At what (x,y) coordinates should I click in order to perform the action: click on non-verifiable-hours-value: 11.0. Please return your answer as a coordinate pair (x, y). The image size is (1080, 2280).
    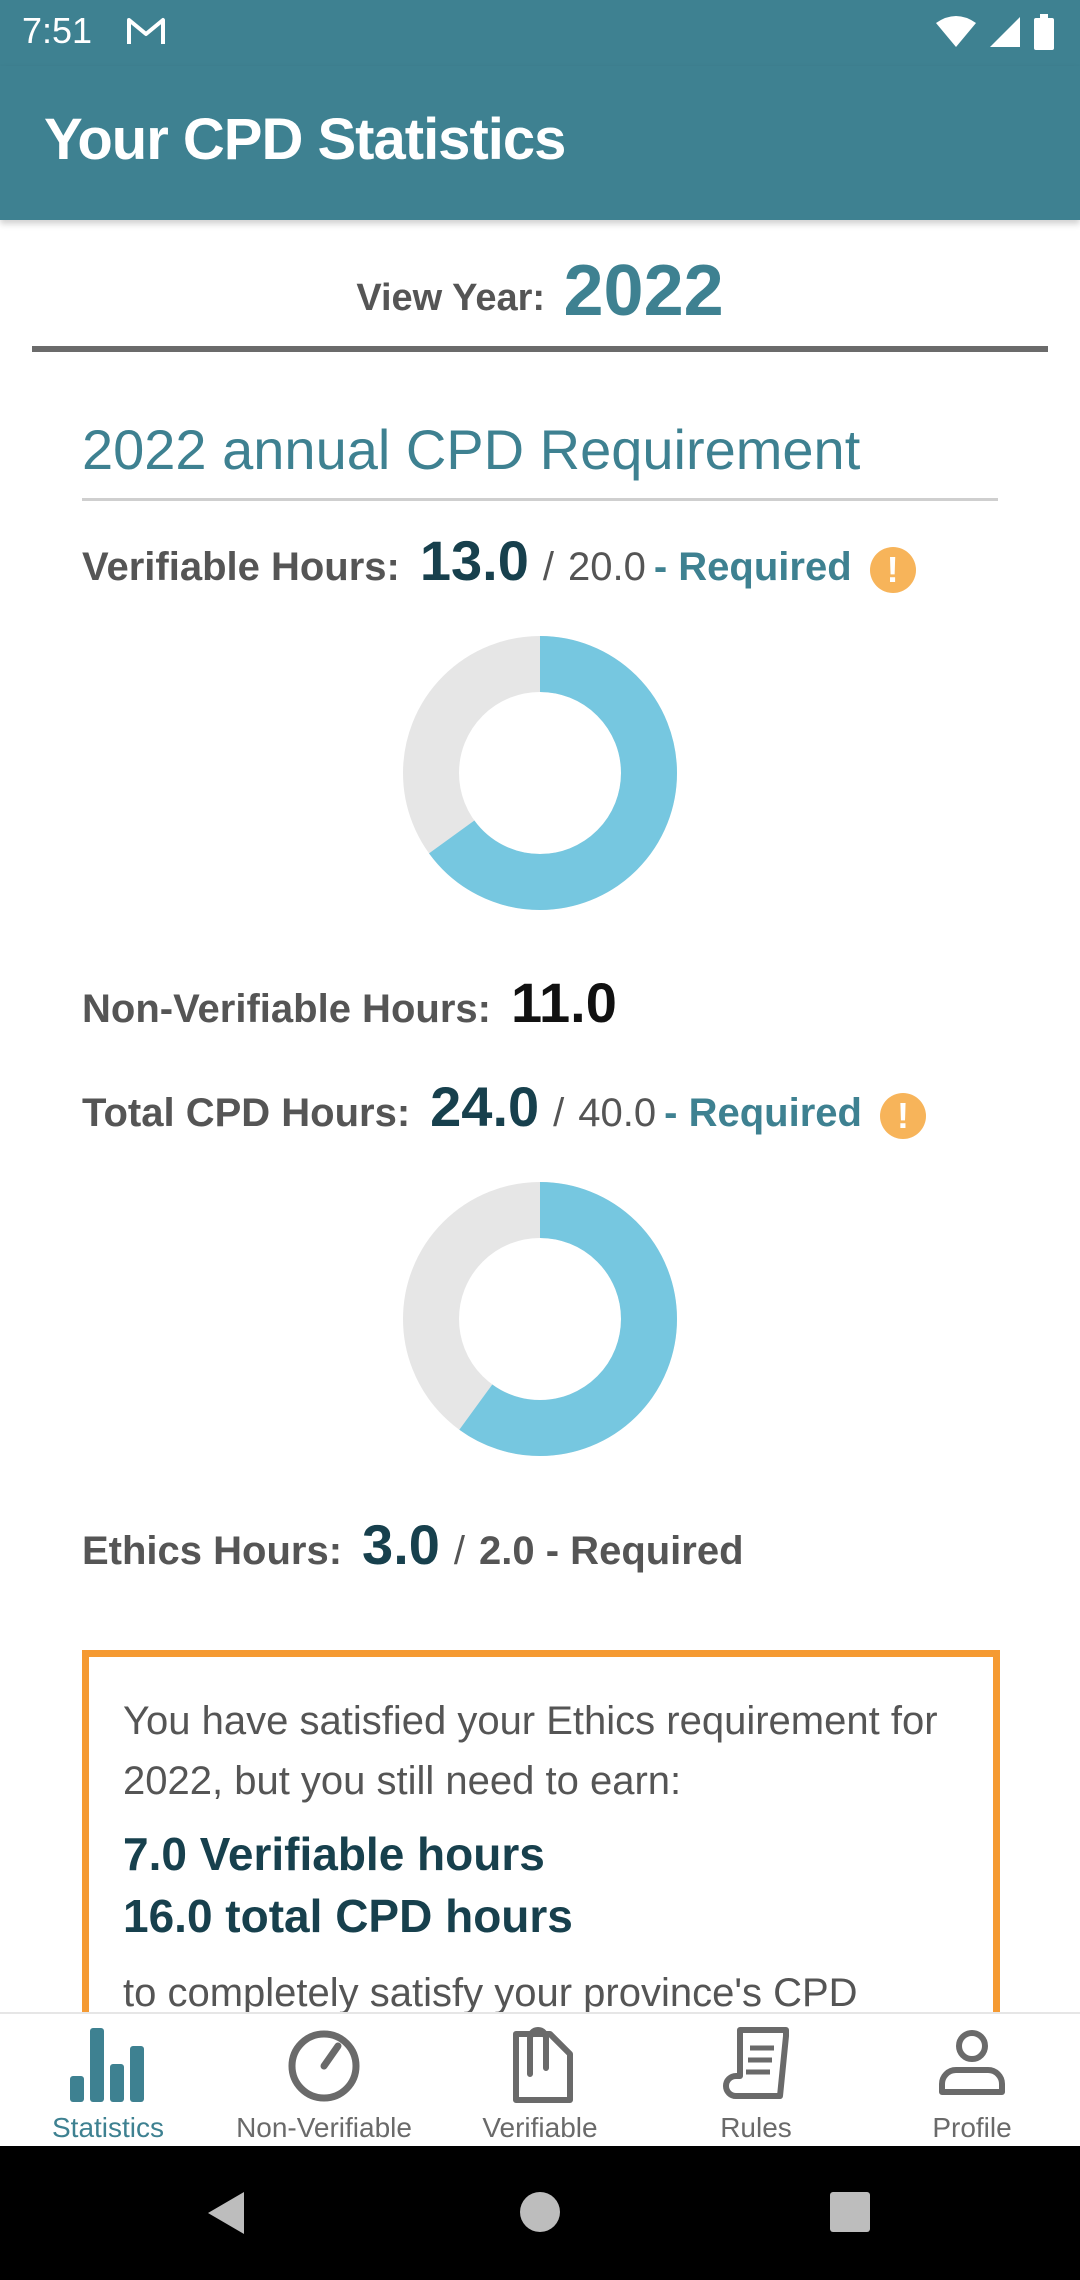
    Looking at the image, I should click on (563, 1002).